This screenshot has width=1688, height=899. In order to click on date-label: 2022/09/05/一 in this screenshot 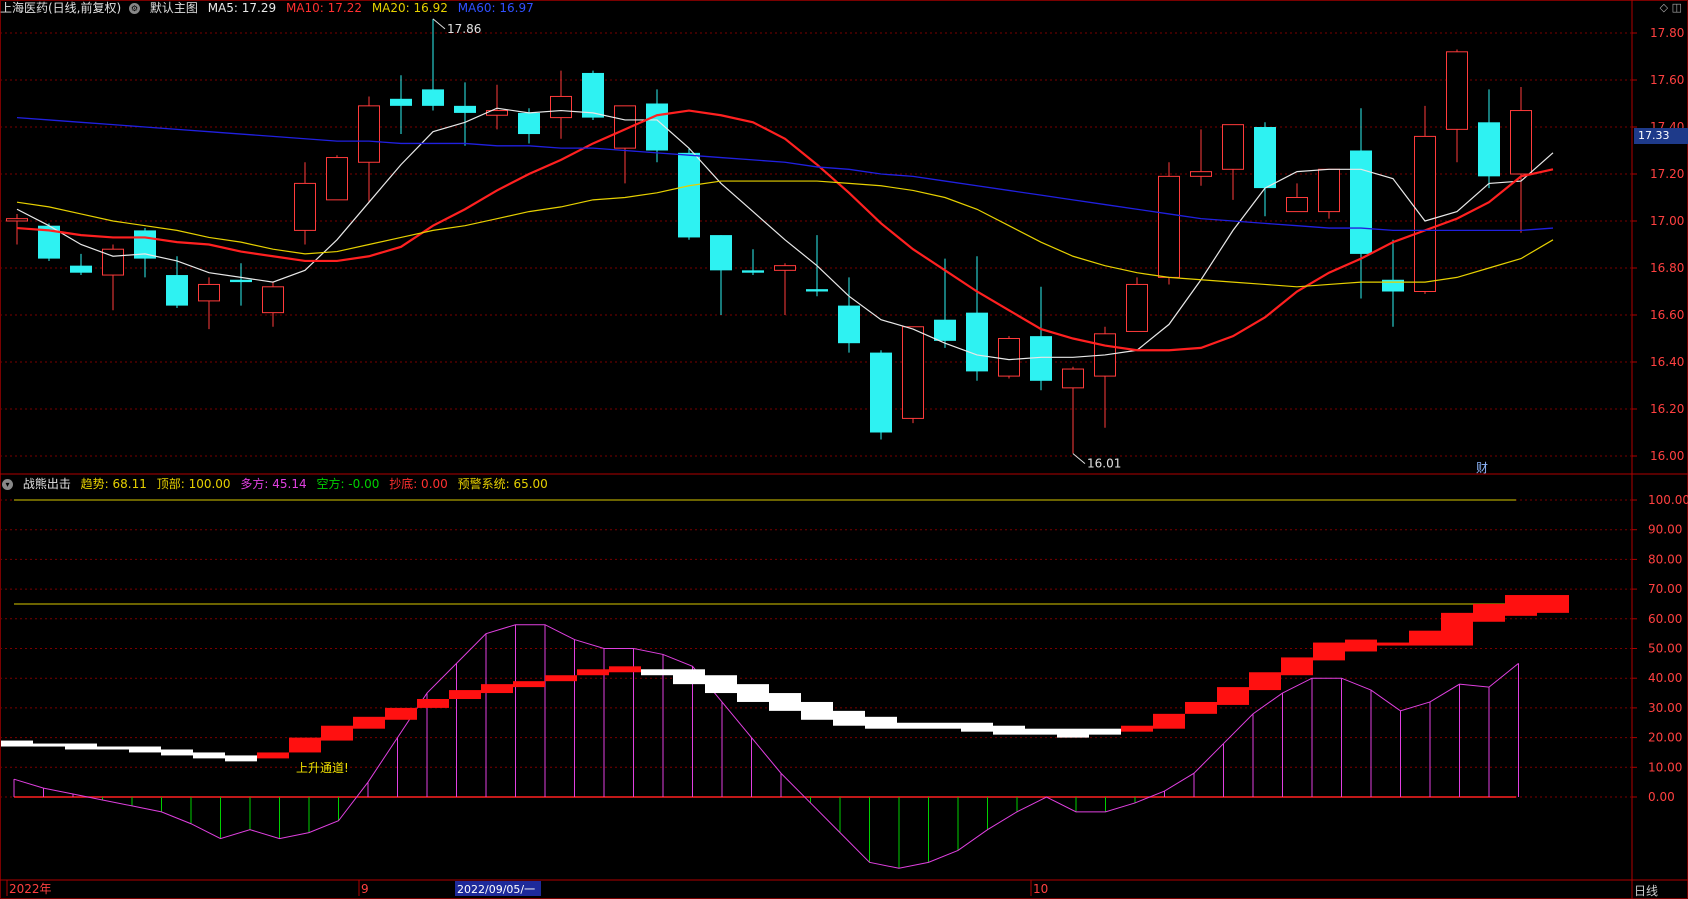, I will do `click(496, 889)`.